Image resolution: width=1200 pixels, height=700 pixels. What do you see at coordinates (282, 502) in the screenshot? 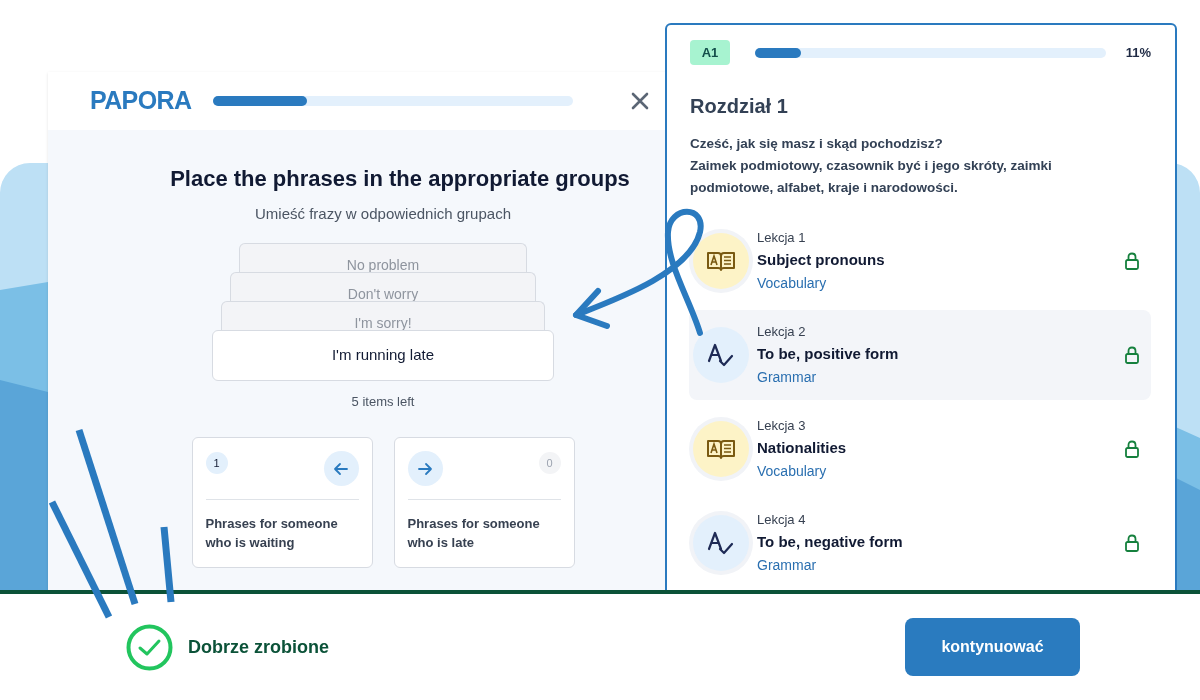
I see `group-card: 1 Phrases for someone who is waiting` at bounding box center [282, 502].